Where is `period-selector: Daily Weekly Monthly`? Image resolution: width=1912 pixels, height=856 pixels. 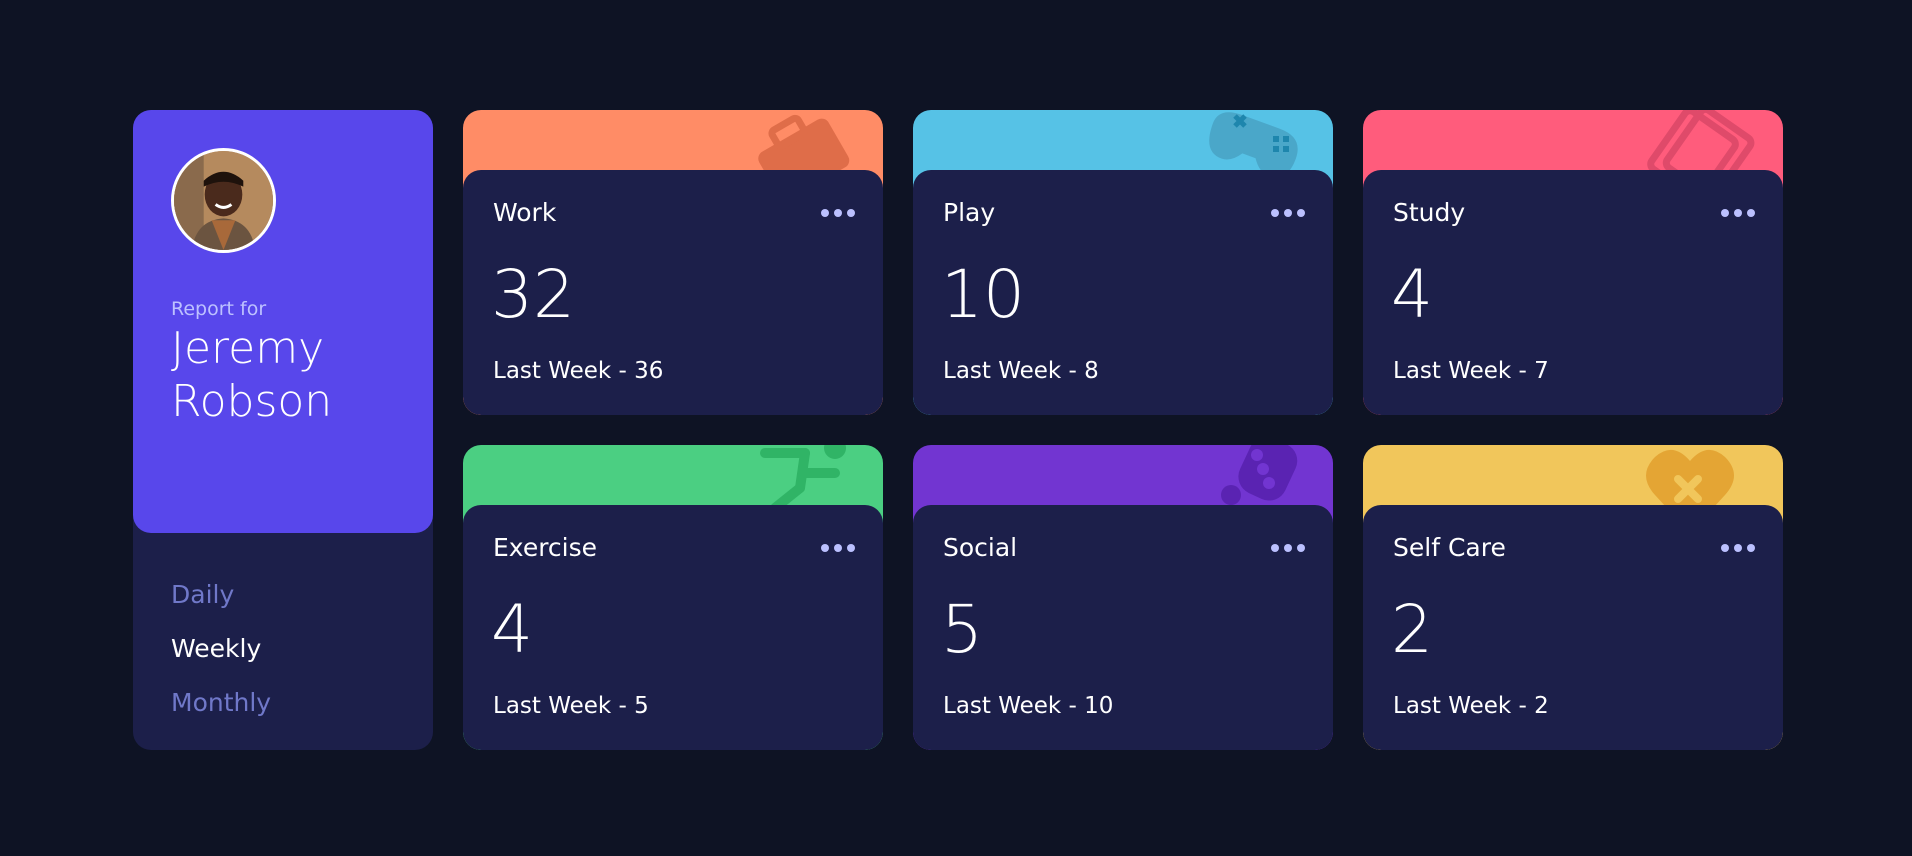
period-selector: Daily Weekly Monthly is located at coordinates (221, 649).